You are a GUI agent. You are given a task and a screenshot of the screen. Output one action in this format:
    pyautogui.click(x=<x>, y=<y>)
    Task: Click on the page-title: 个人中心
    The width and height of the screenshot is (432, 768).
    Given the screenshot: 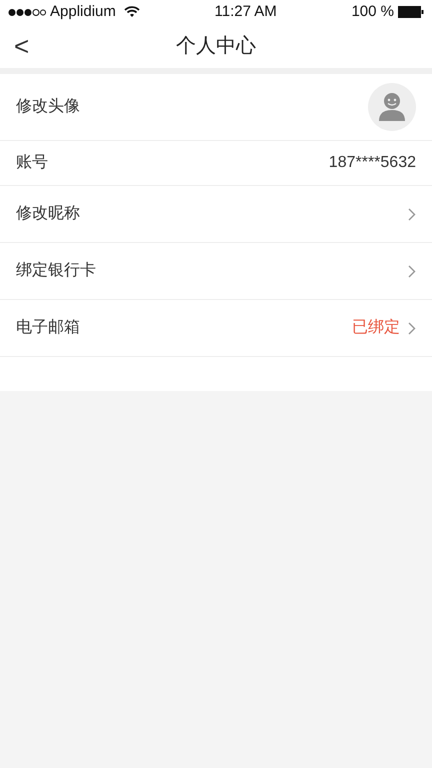 What is the action you would take?
    pyautogui.click(x=216, y=46)
    